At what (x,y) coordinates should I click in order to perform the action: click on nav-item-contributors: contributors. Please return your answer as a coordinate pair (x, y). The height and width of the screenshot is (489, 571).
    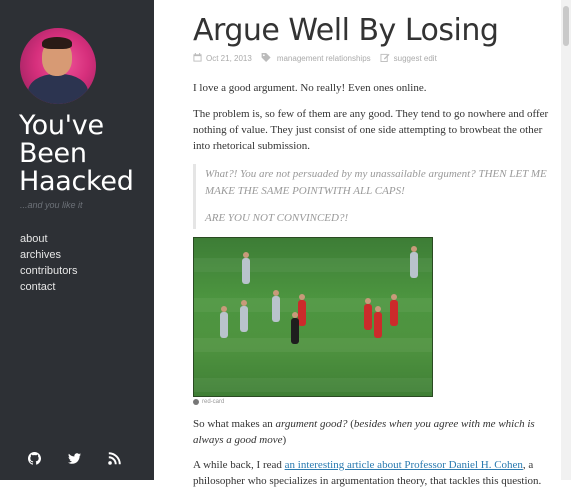
    Looking at the image, I should click on (48, 271).